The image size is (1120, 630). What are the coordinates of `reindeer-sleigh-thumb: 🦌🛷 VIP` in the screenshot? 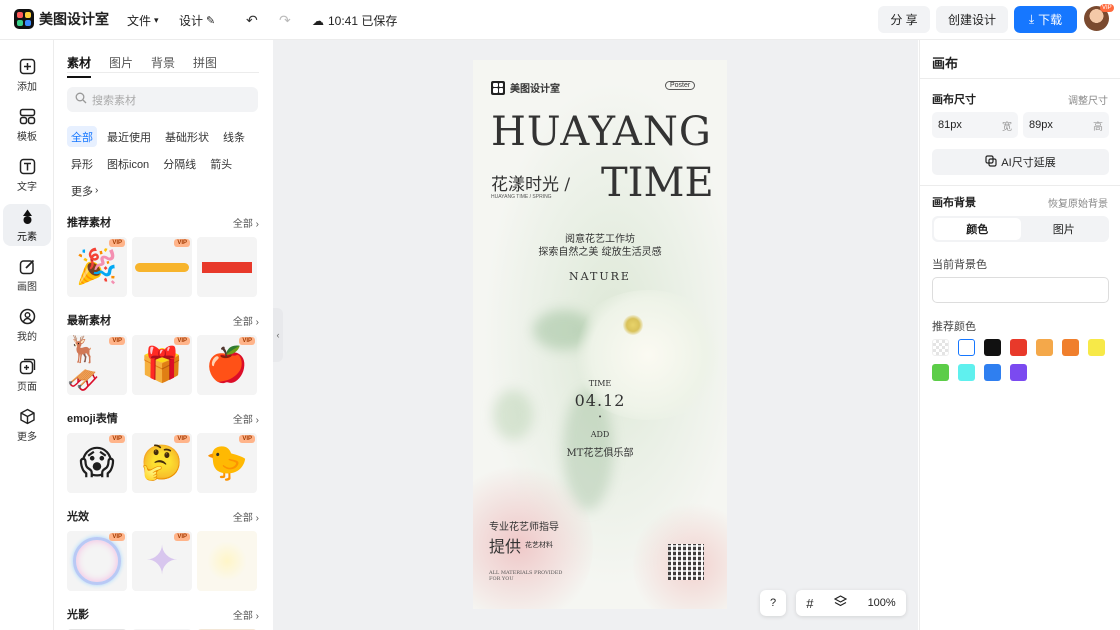 It's located at (97, 365).